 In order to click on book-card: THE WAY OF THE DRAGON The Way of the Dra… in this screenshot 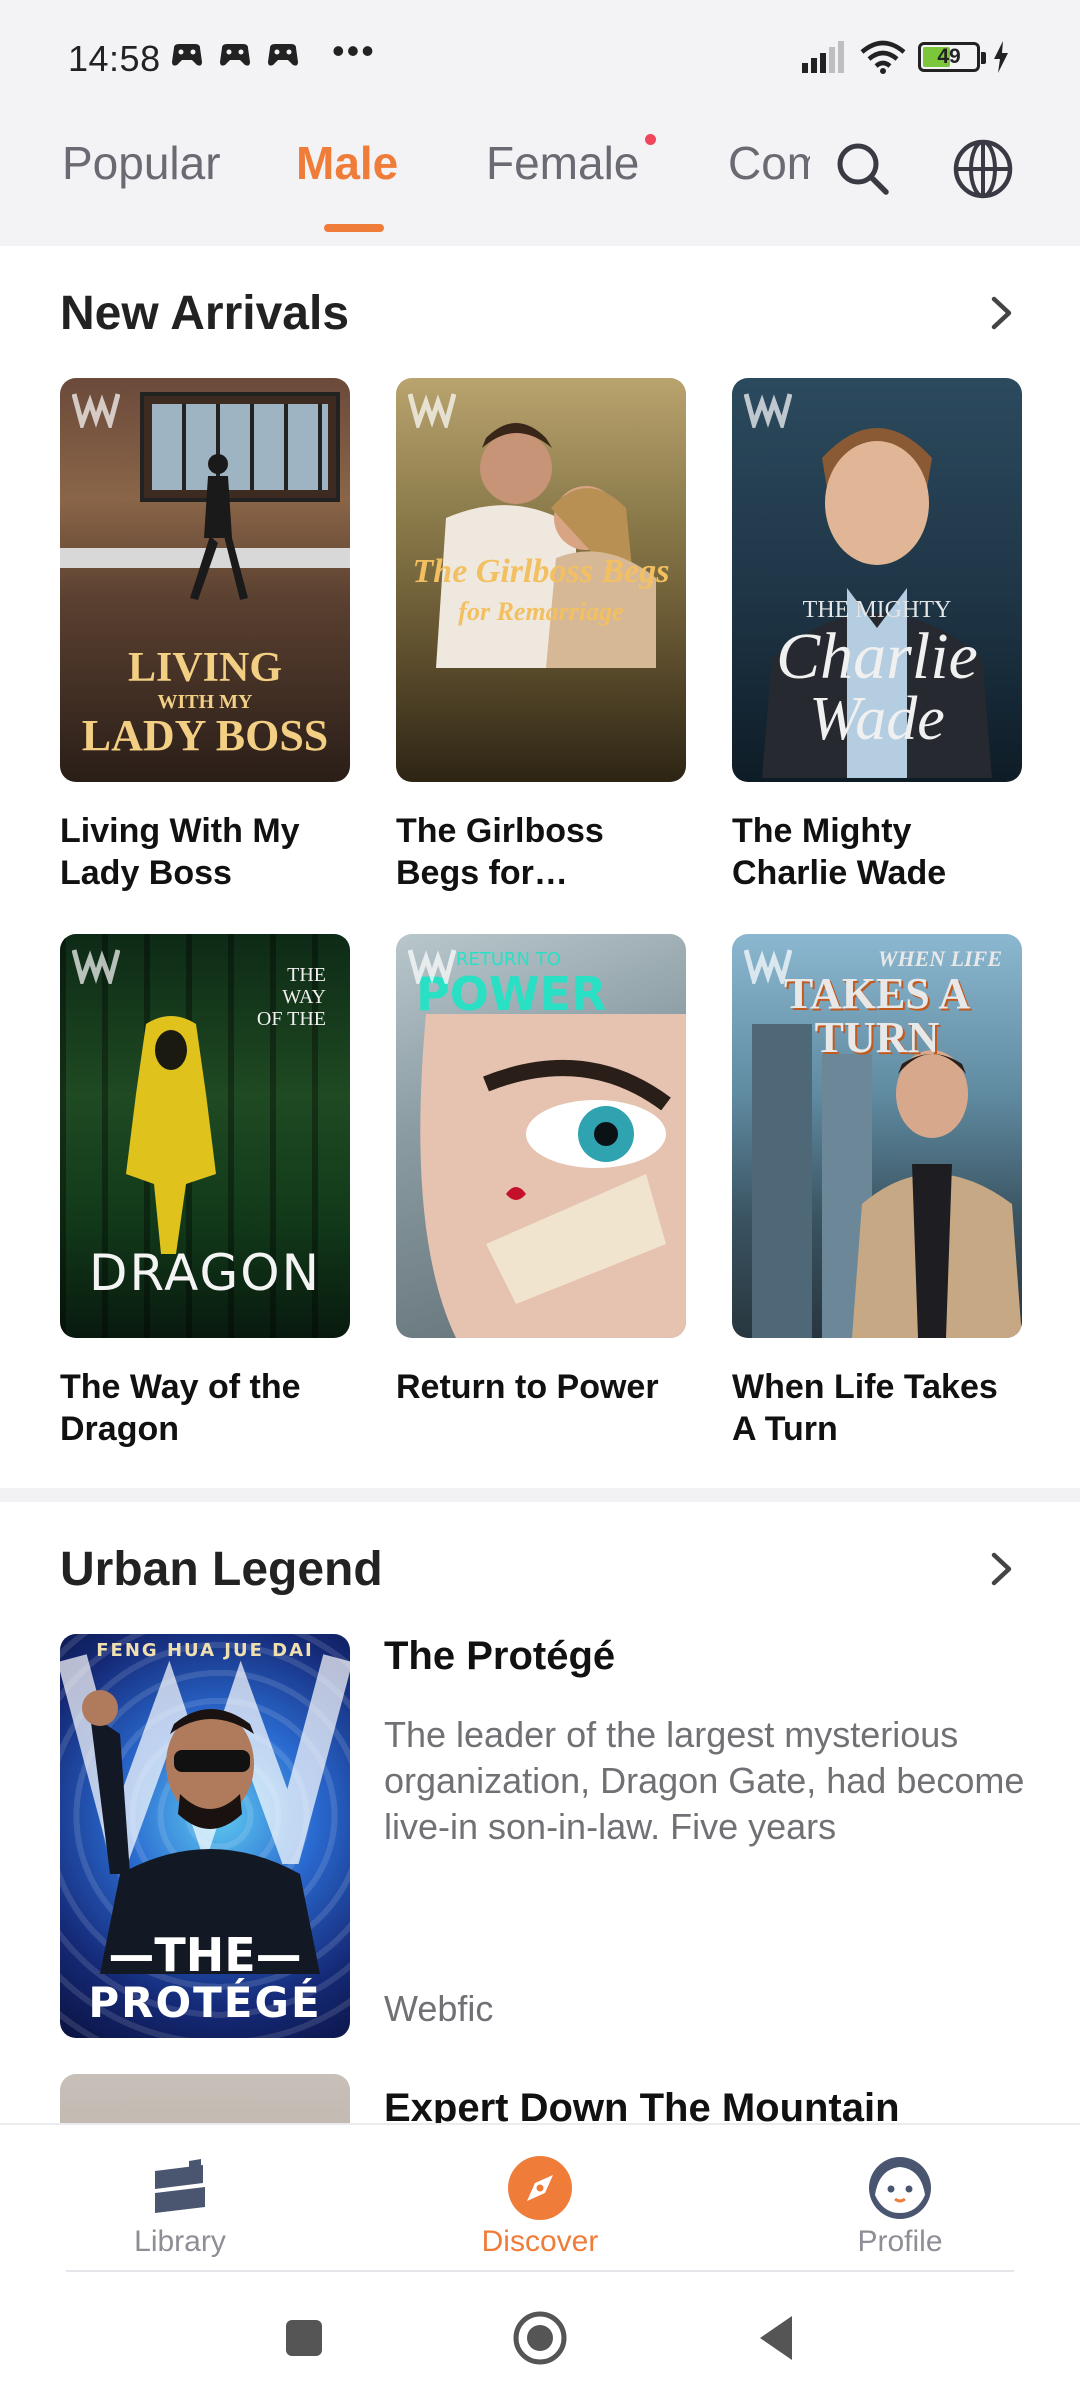, I will do `click(205, 1192)`.